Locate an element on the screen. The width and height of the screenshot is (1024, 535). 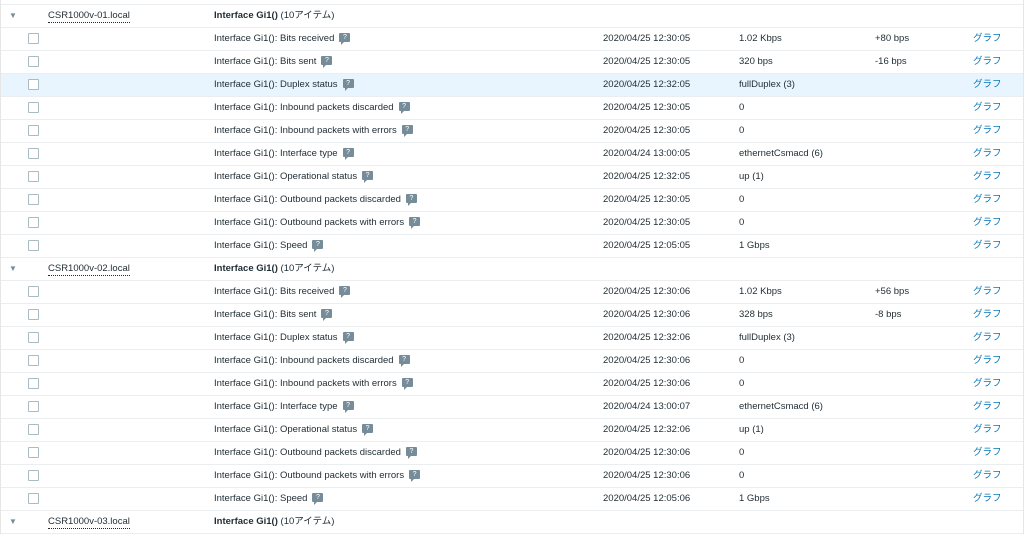
item-name-text: Interface Gi1(): Duplex status is located at coordinates (276, 337).